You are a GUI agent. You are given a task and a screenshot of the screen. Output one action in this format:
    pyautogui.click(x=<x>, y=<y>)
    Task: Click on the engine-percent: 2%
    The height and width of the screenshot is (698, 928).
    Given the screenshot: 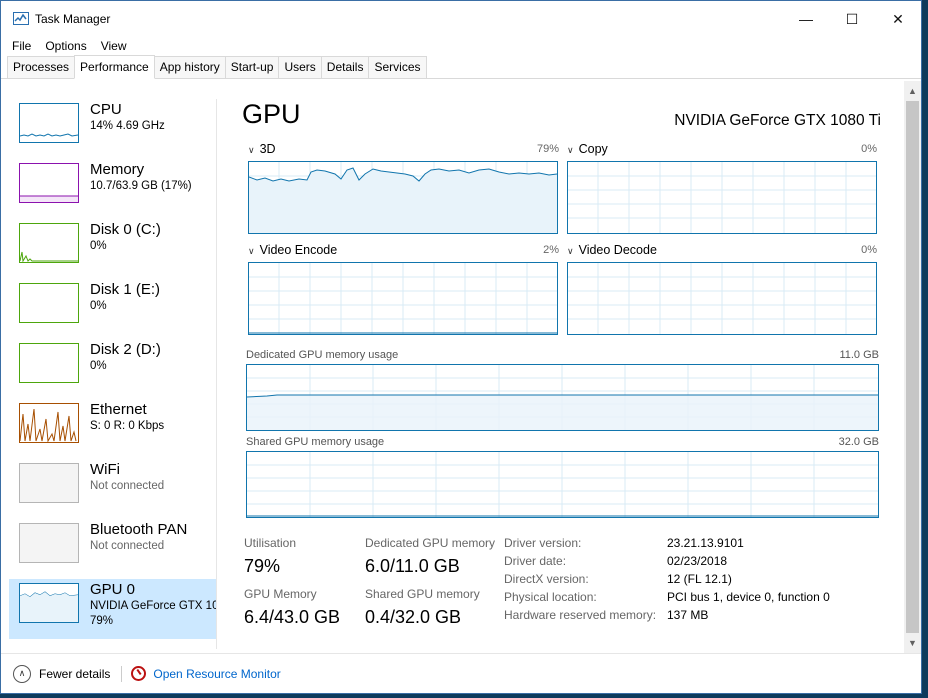 What is the action you would take?
    pyautogui.click(x=551, y=250)
    